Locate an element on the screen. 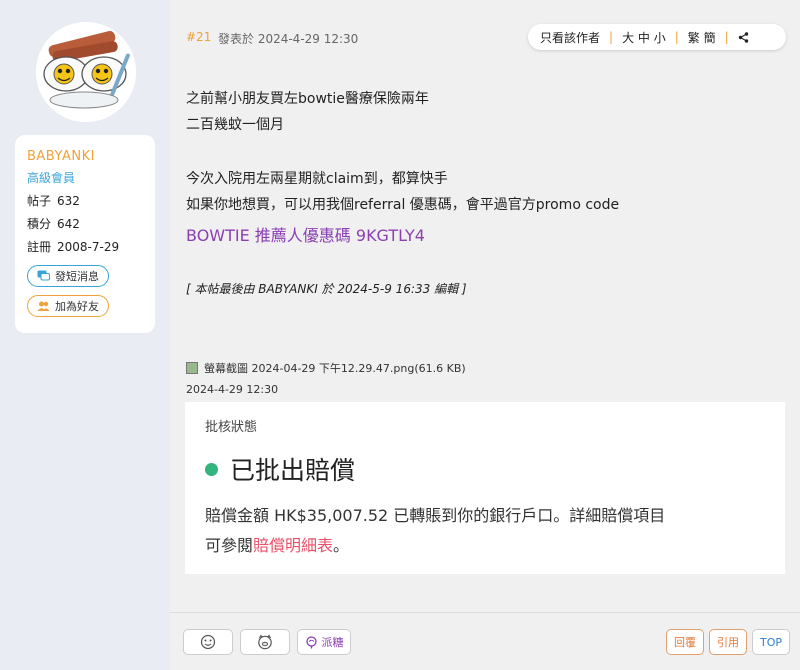  avatar is located at coordinates (86, 72).